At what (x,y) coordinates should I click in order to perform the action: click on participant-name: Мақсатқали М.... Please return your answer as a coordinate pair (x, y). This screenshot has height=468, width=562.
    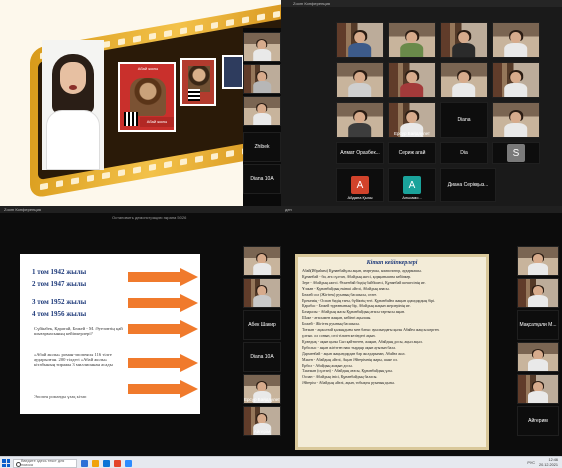
    Looking at the image, I should click on (538, 325).